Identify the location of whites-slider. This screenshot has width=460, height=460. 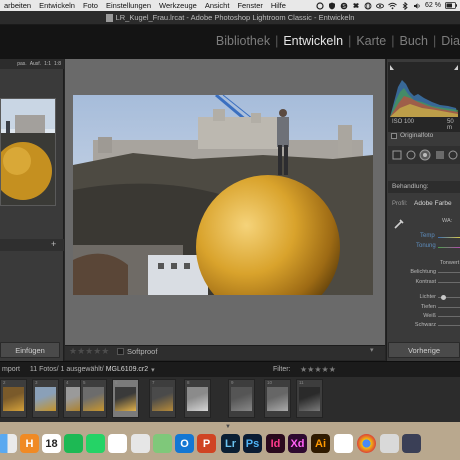
(449, 316).